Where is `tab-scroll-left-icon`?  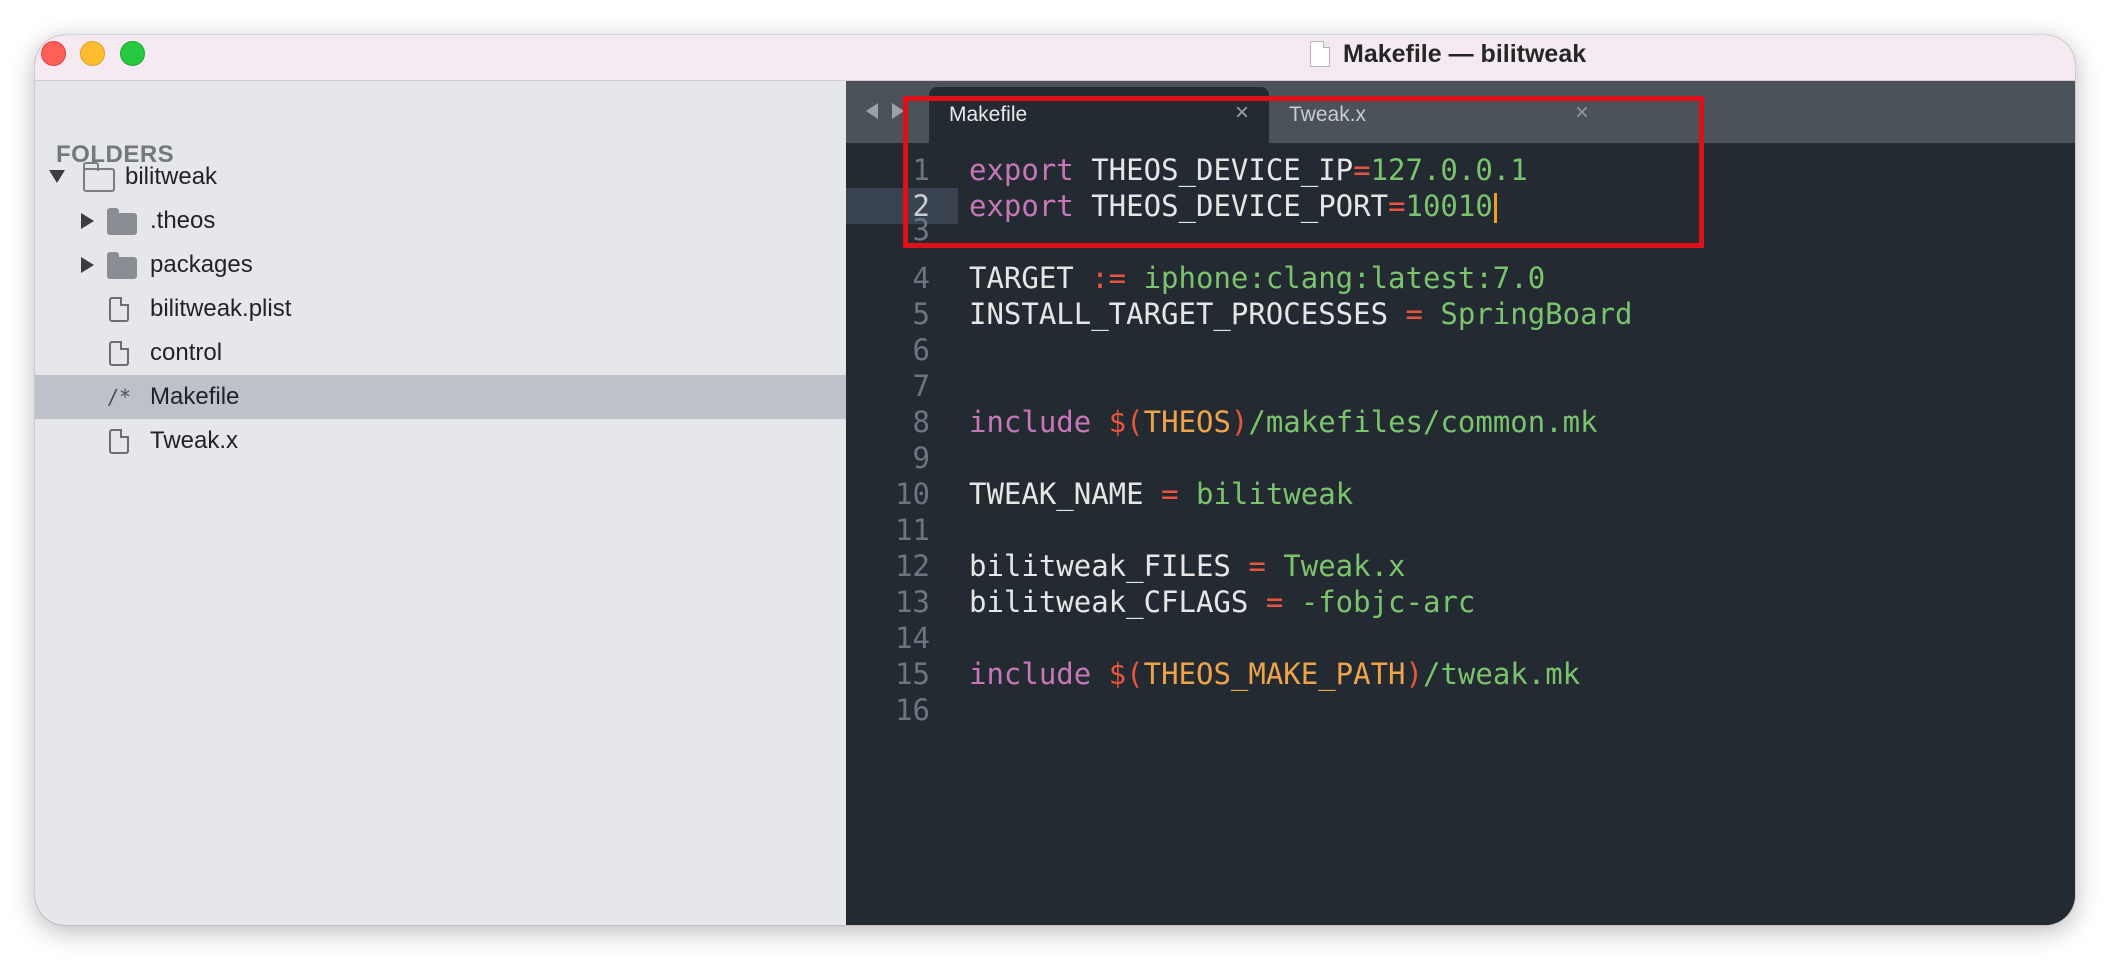 tab-scroll-left-icon is located at coordinates (872, 111).